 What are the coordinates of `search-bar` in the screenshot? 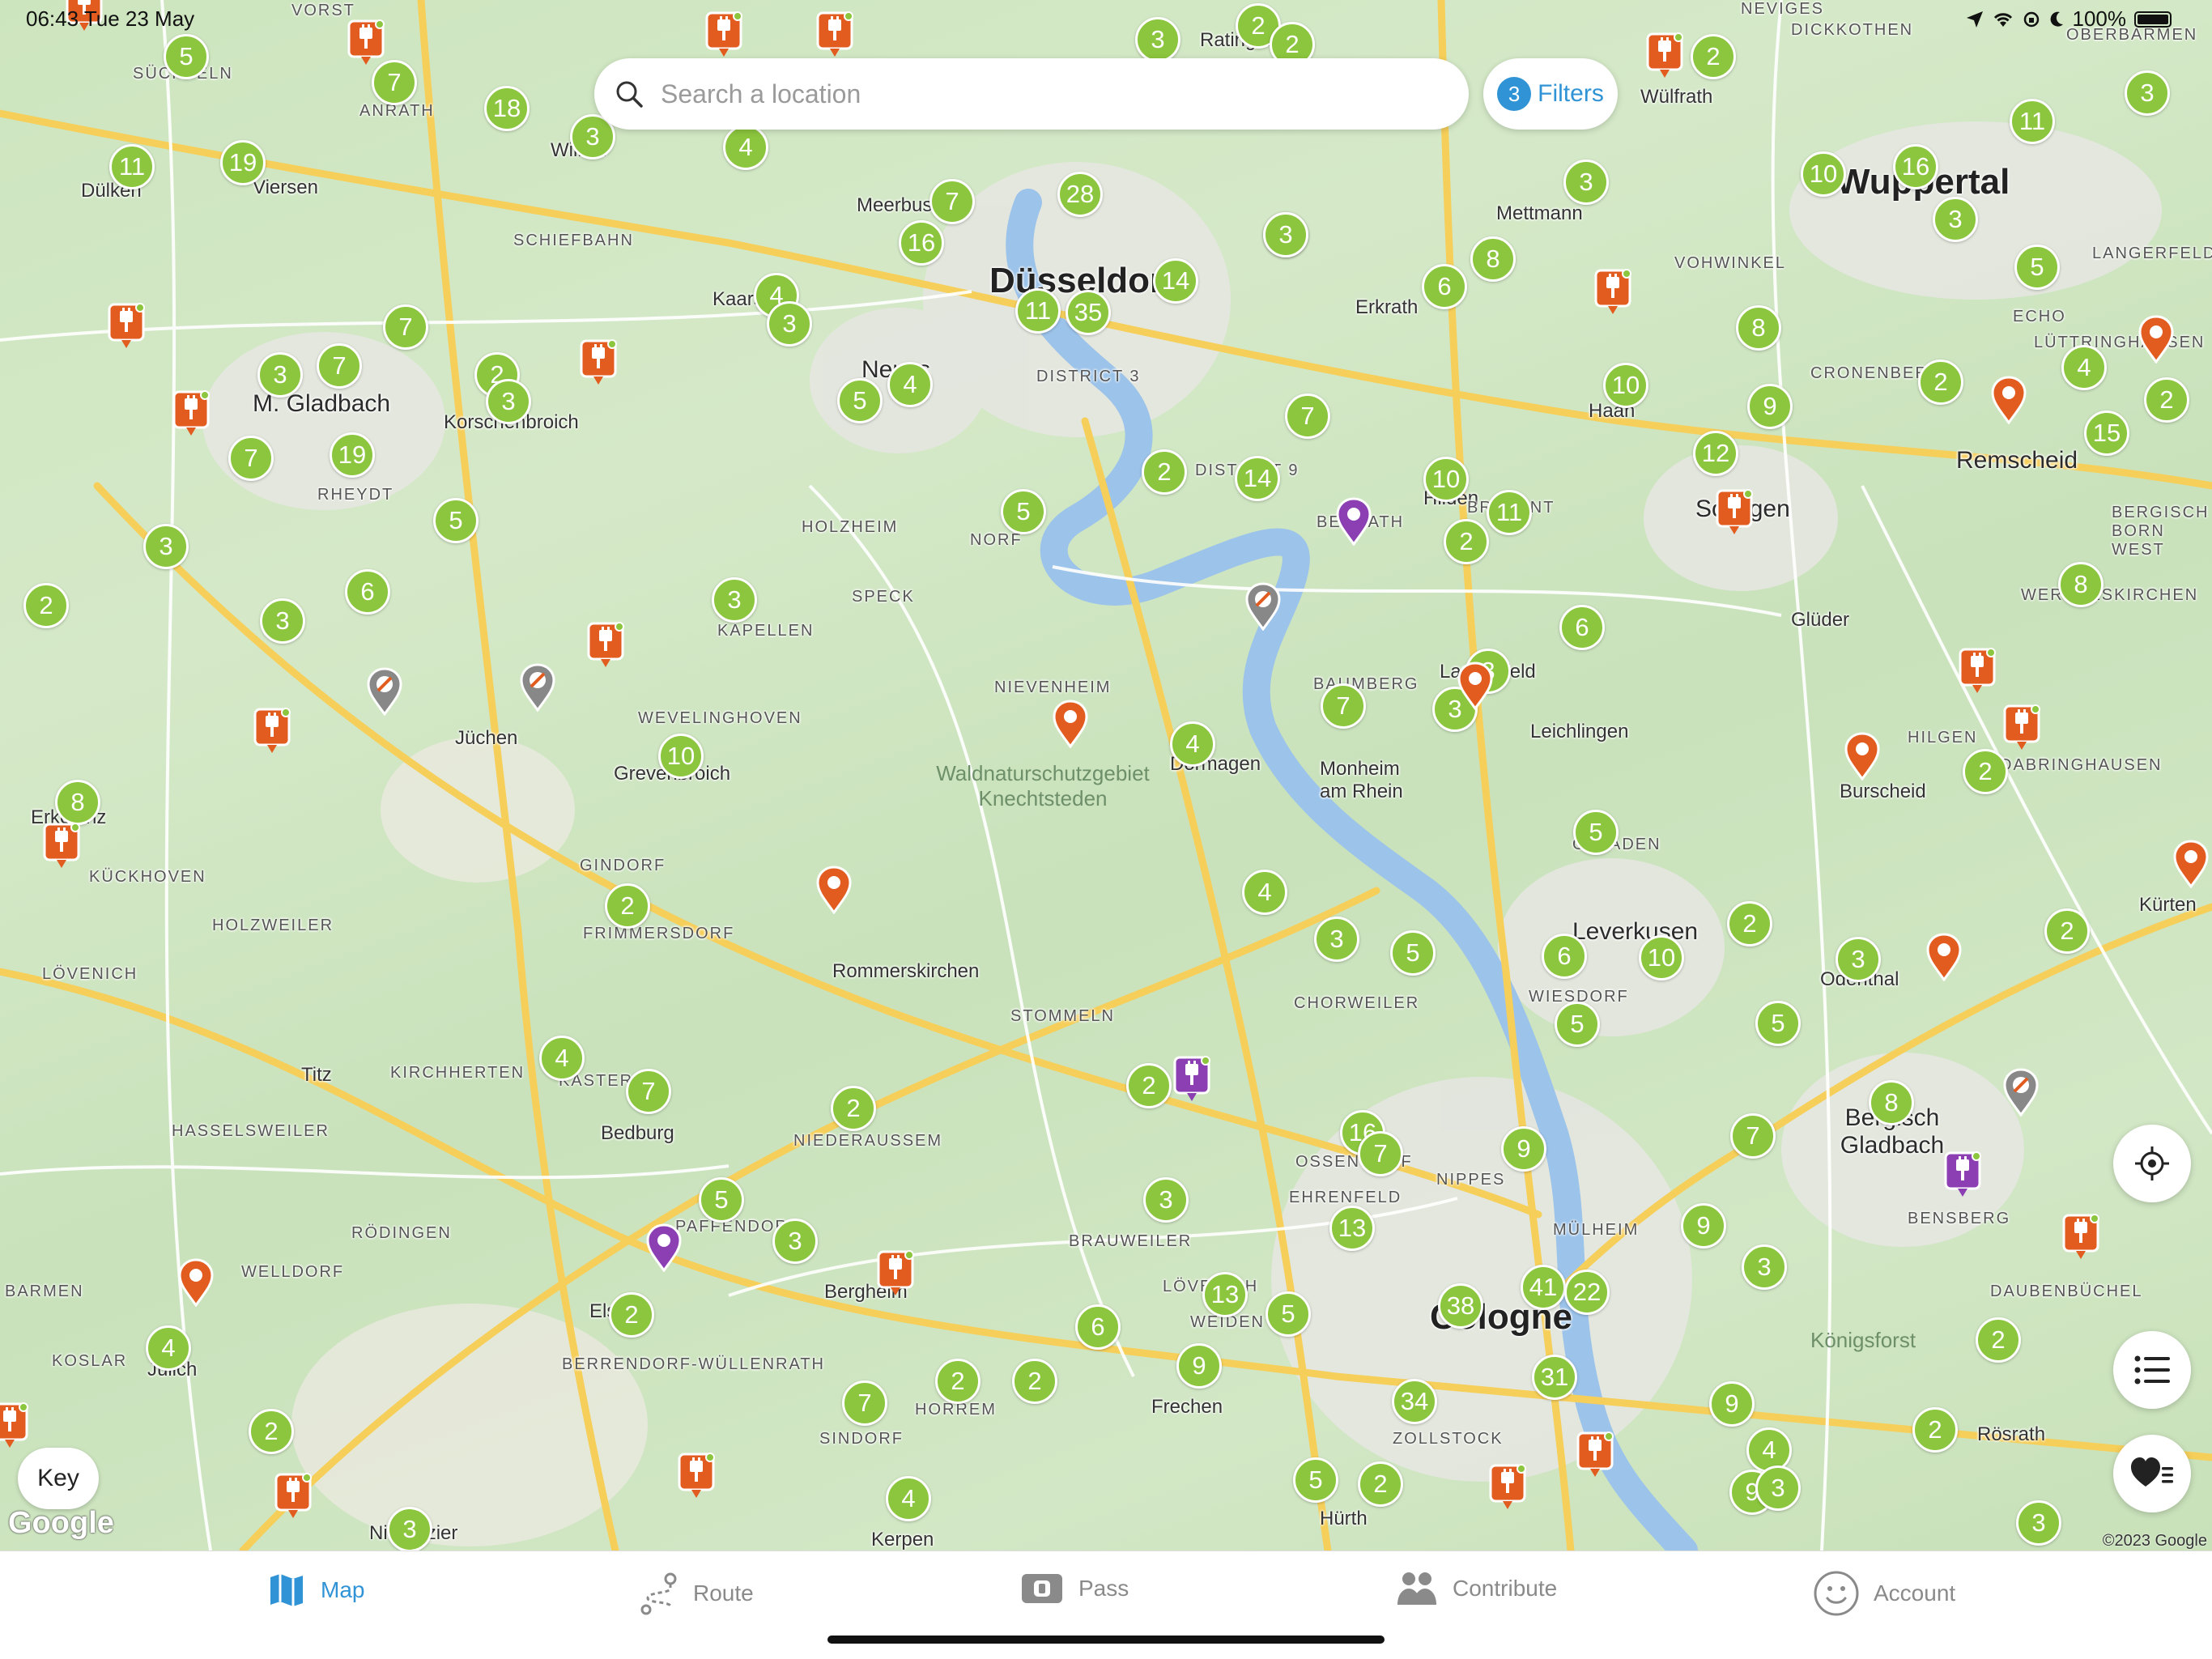 It's located at (1031, 94).